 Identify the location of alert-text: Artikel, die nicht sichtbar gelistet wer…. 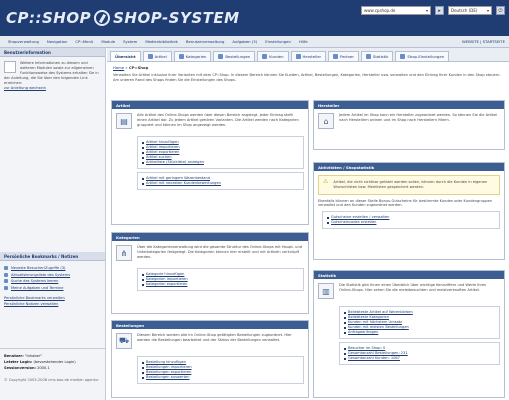
(410, 184).